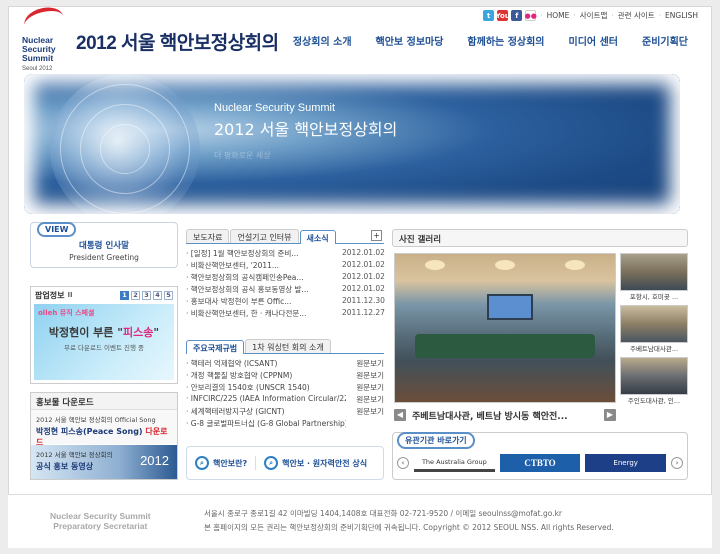  What do you see at coordinates (626, 463) in the screenshot?
I see `european-energy-logo: Energy` at bounding box center [626, 463].